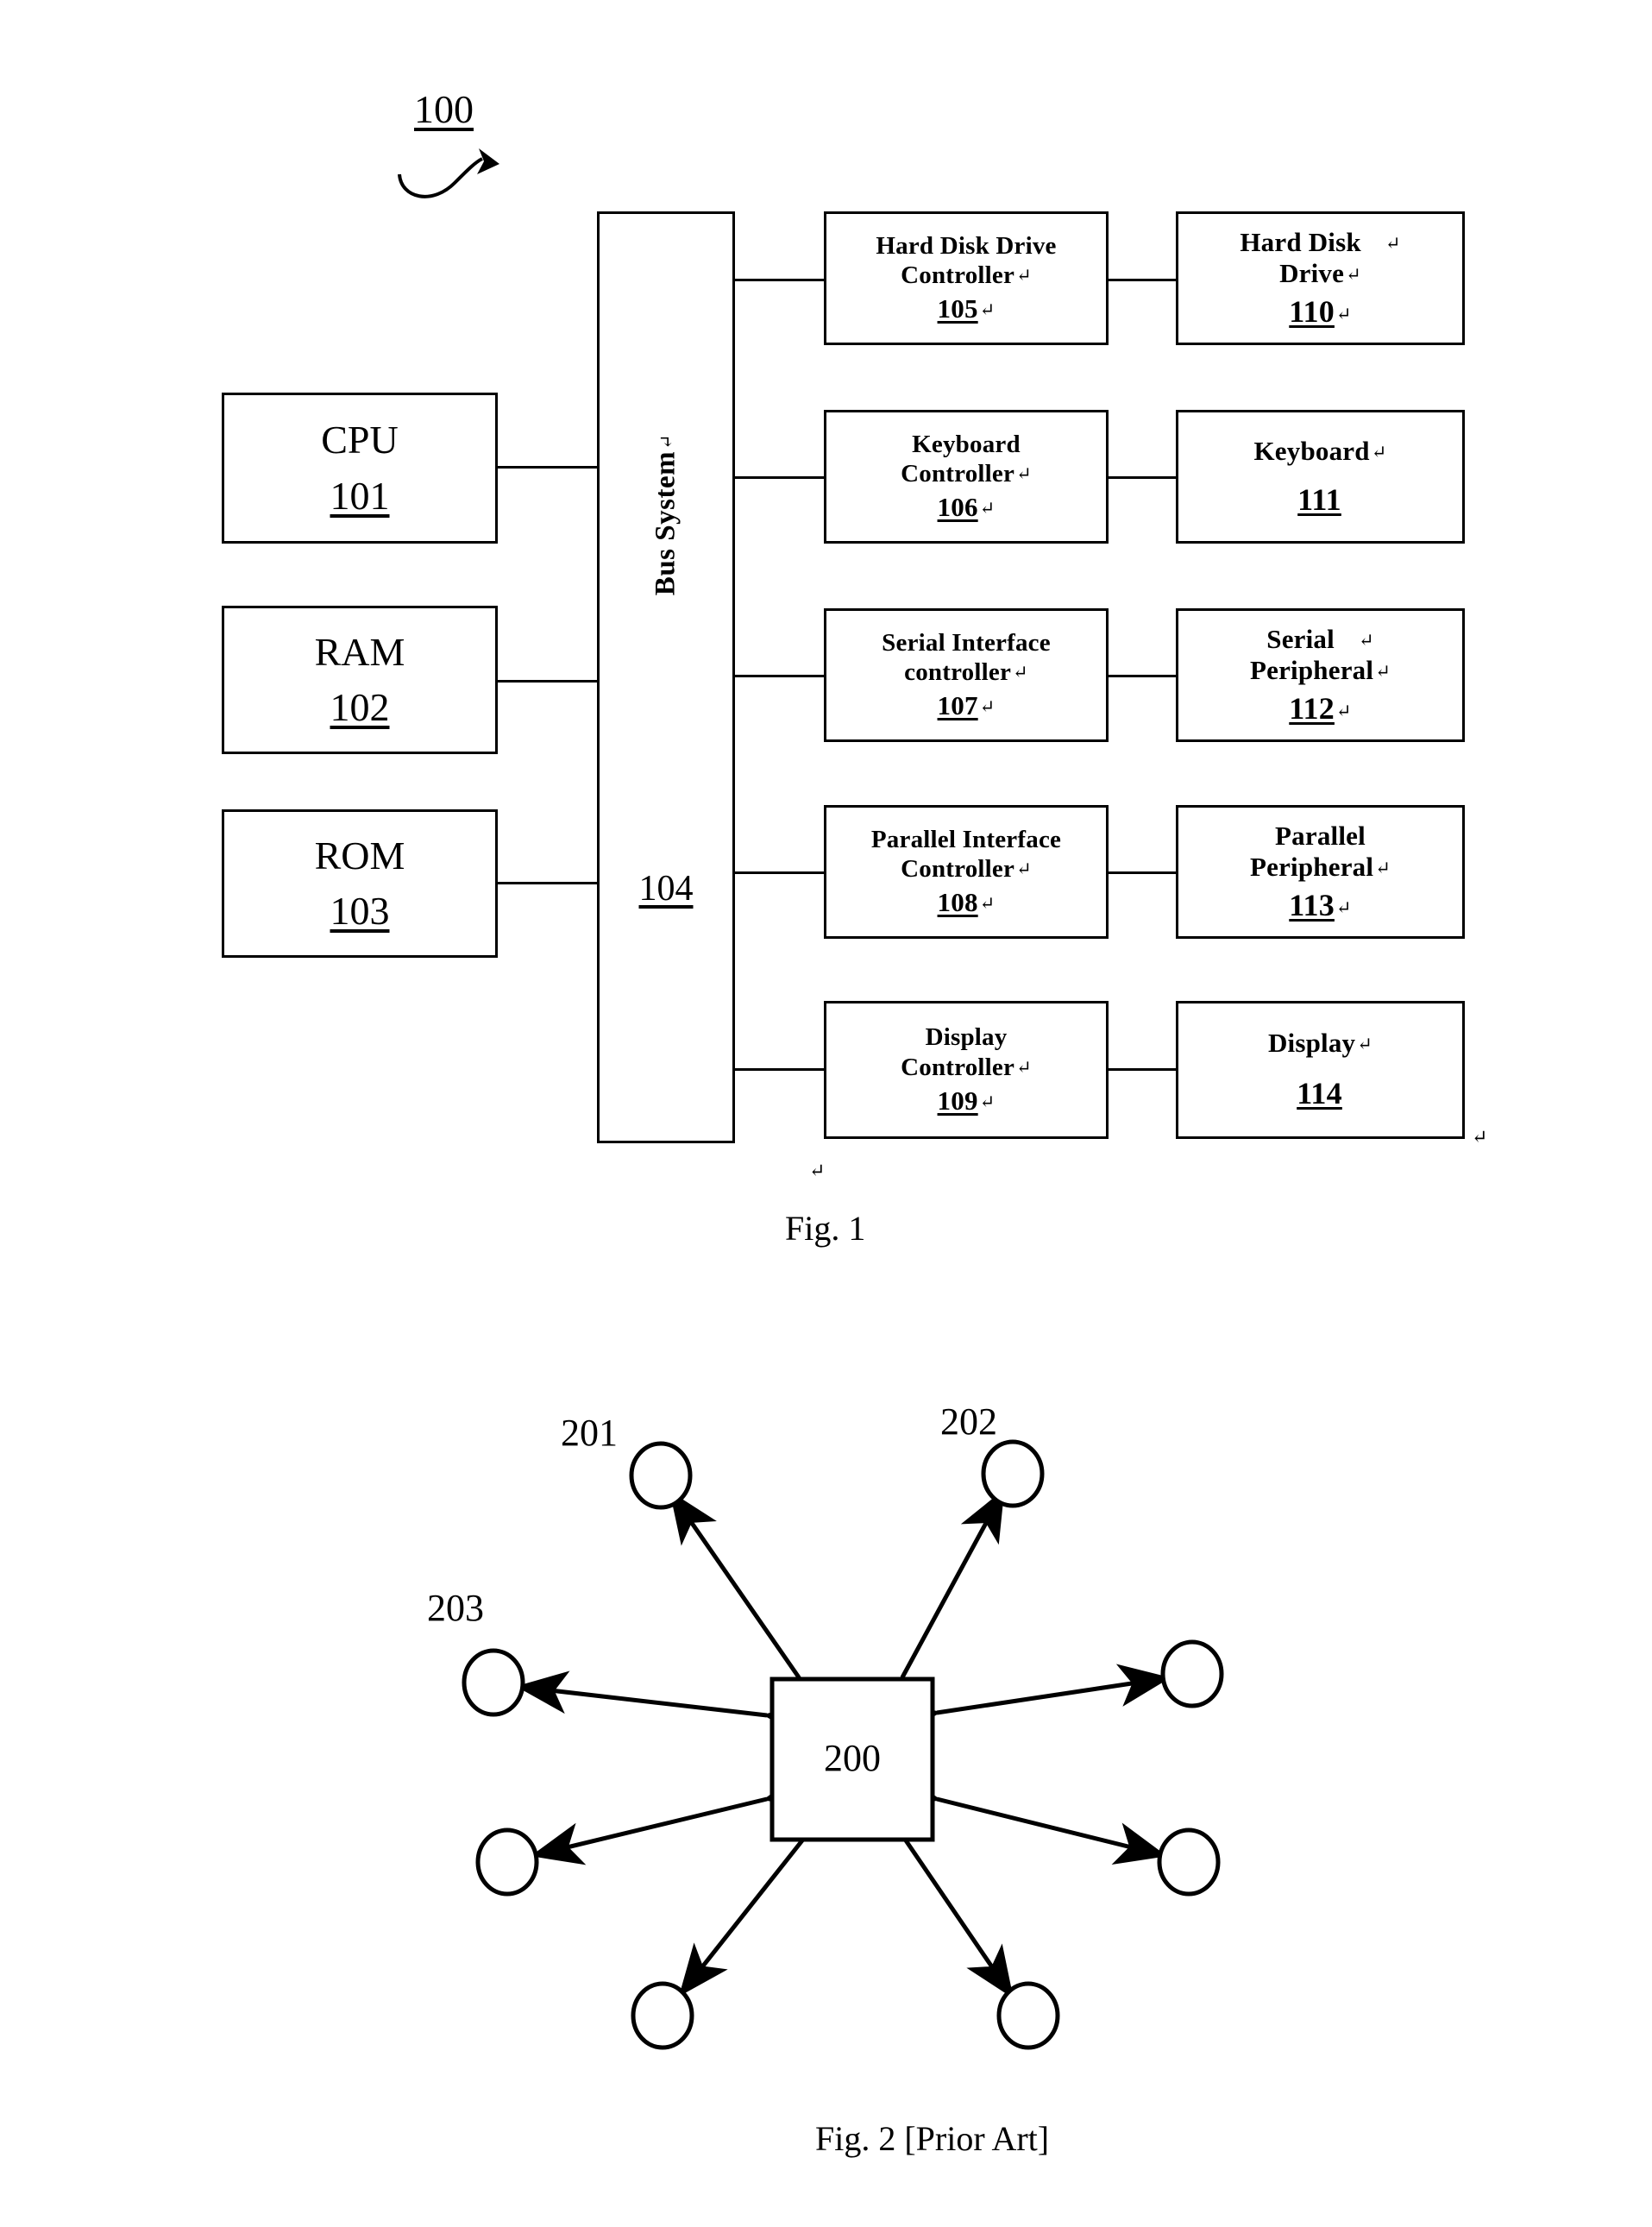 Image resolution: width=1652 pixels, height=2227 pixels. What do you see at coordinates (661, 1475) in the screenshot?
I see `node-201-circle` at bounding box center [661, 1475].